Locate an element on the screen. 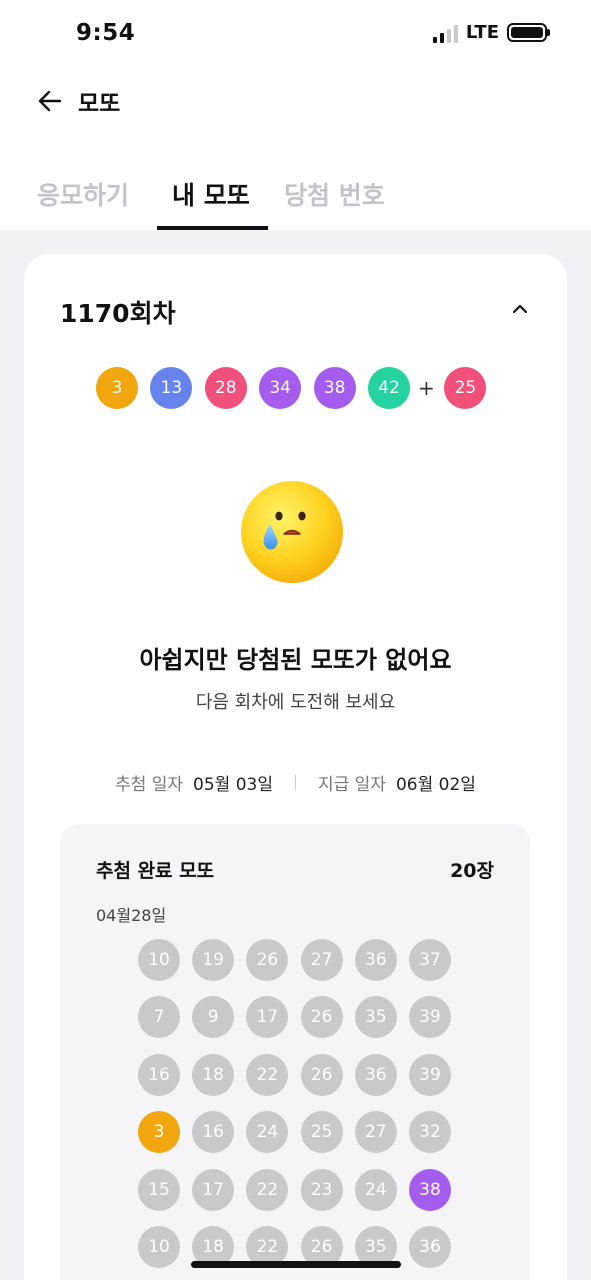 This screenshot has height=1280, width=591. ticket-count: 20장 is located at coordinates (472, 871).